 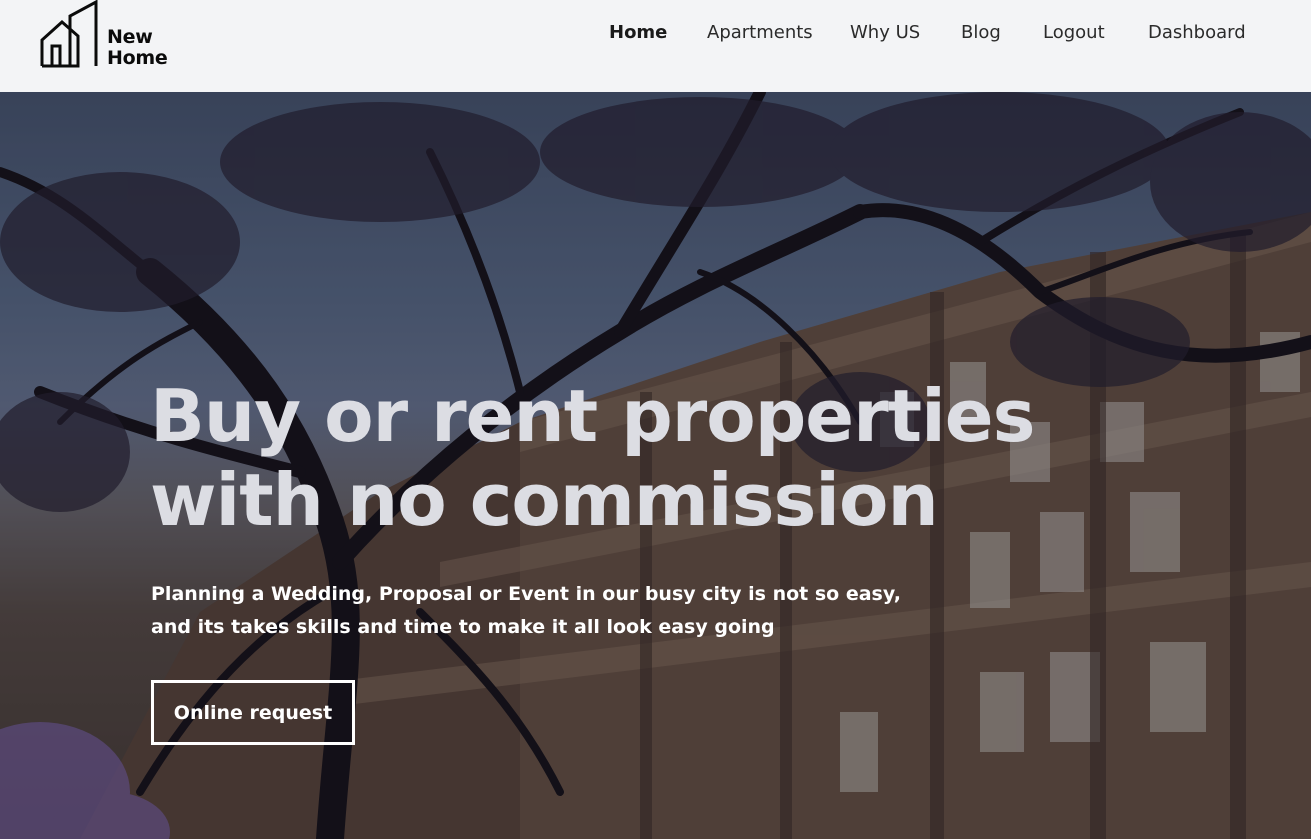 What do you see at coordinates (592, 416) in the screenshot?
I see `hero-headline-line1: Buy or rent properties` at bounding box center [592, 416].